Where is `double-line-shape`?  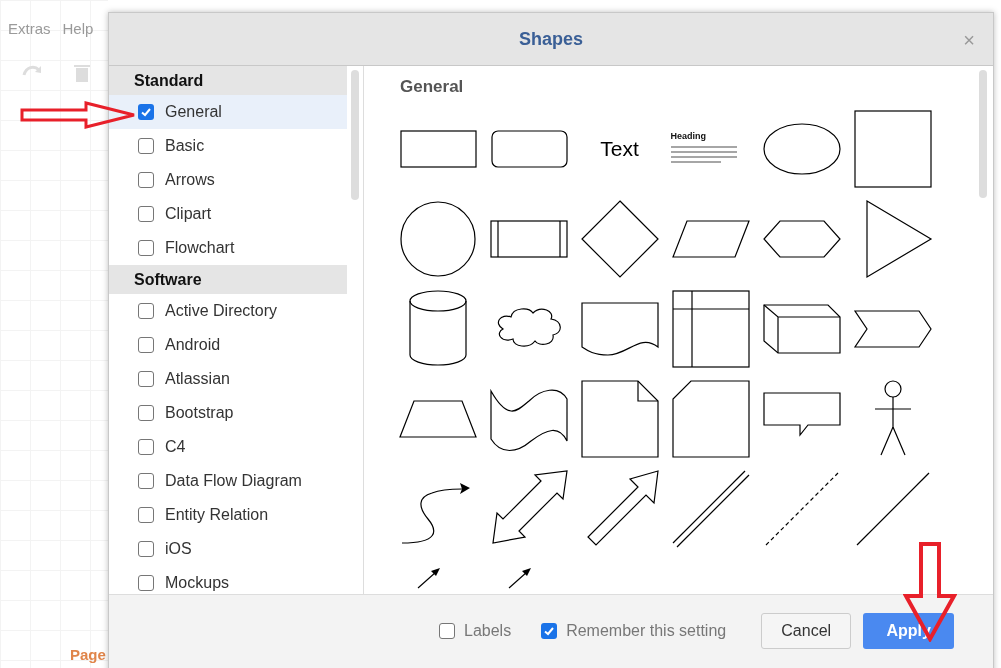 double-line-shape is located at coordinates (710, 509).